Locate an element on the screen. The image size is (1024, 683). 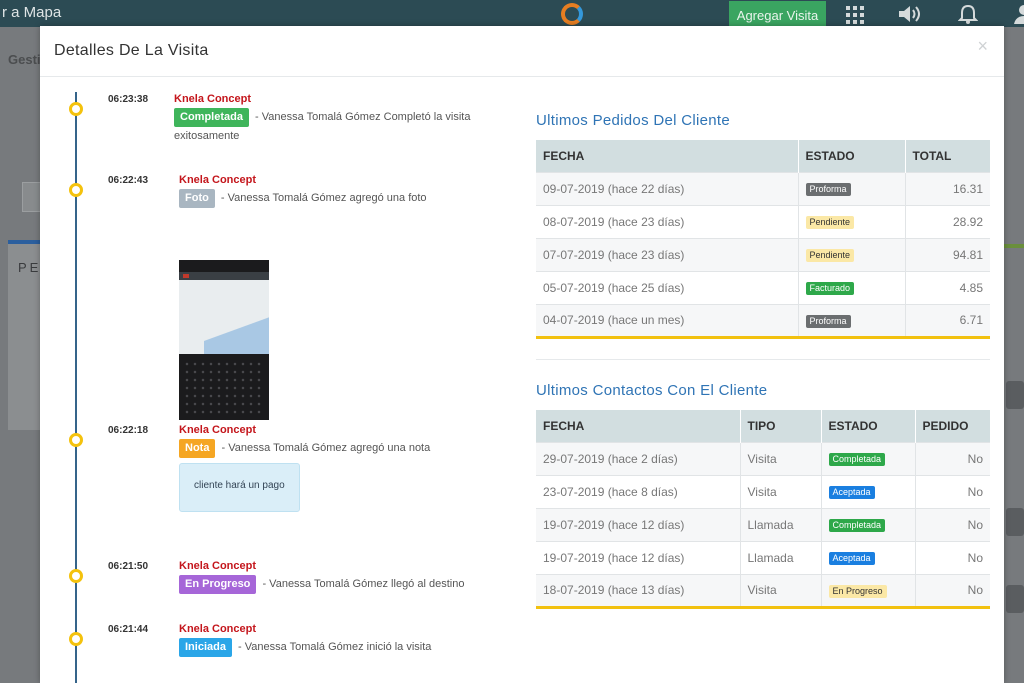
orders-title: Ultimos Pedidos Del Cliente is located at coordinates (633, 120).